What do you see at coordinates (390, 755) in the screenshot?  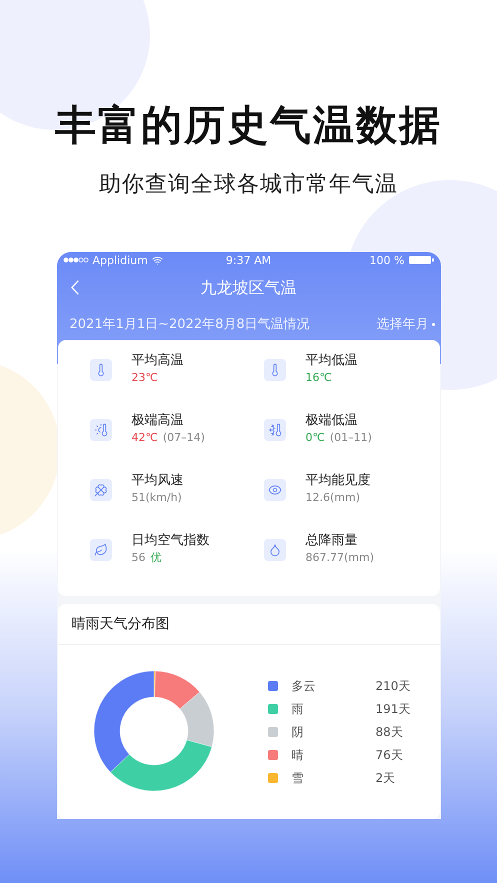 I see `legend-value: 76天` at bounding box center [390, 755].